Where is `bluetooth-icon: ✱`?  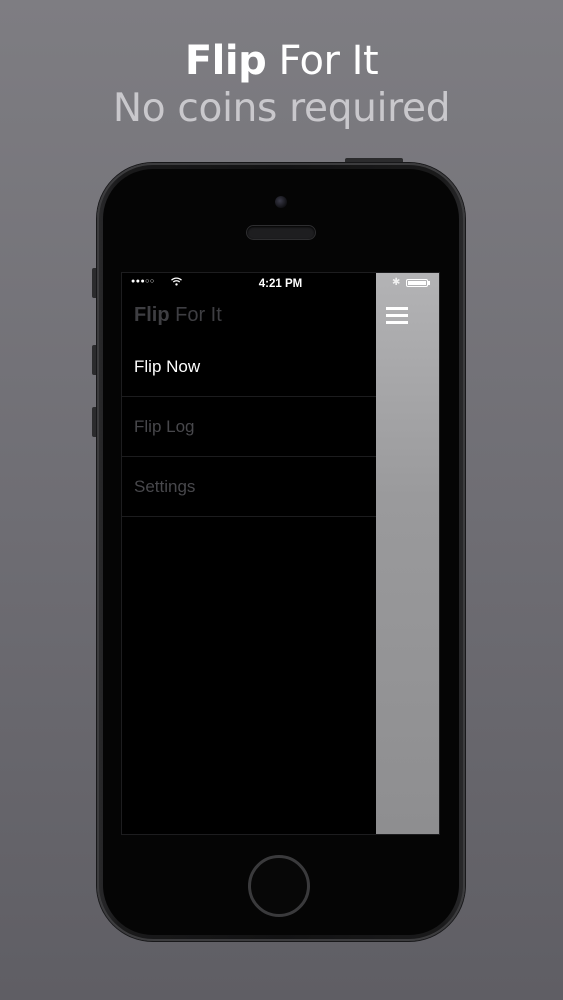
bluetooth-icon: ✱ is located at coordinates (396, 282).